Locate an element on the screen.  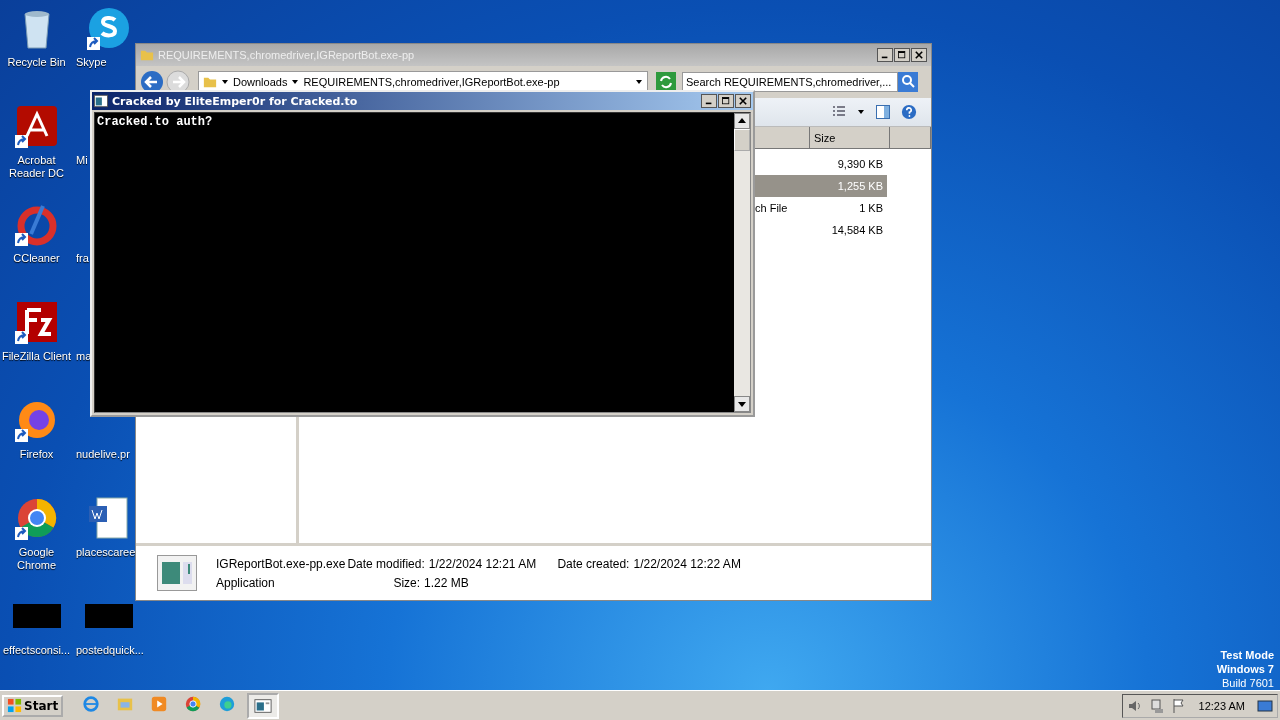
icon-label: Mi is located at coordinates (82, 160).